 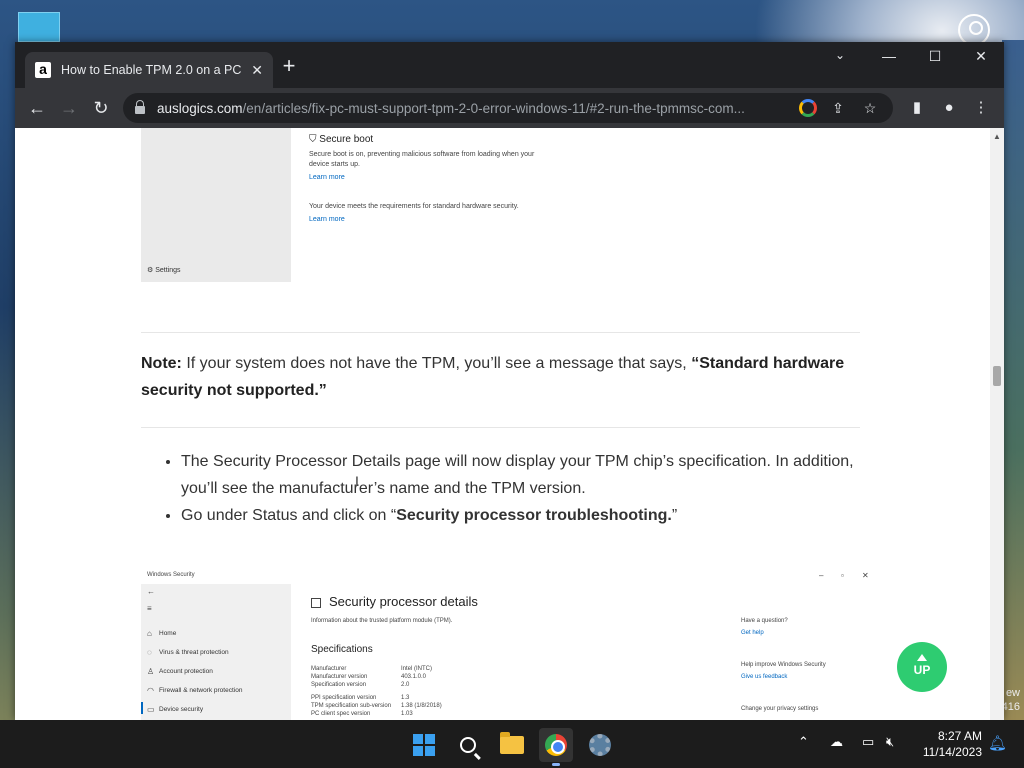 What do you see at coordinates (959, 736) in the screenshot?
I see `clock-time: 8:27 AM` at bounding box center [959, 736].